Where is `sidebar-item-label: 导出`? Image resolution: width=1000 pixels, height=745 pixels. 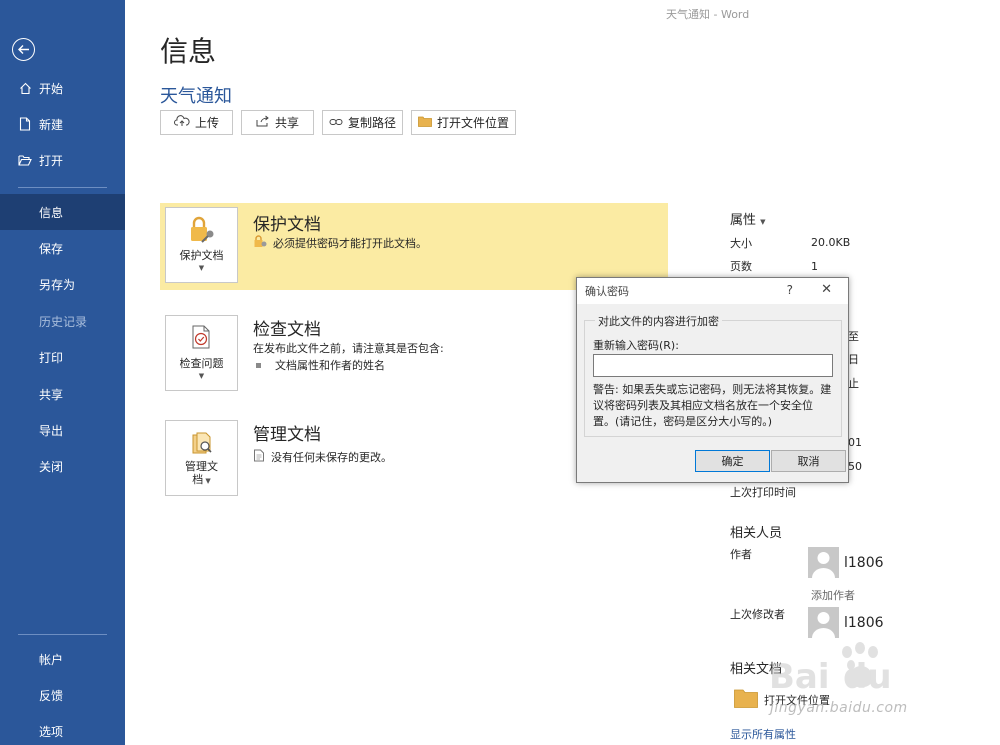
sidebar-item-label: 导出 is located at coordinates (51, 430).